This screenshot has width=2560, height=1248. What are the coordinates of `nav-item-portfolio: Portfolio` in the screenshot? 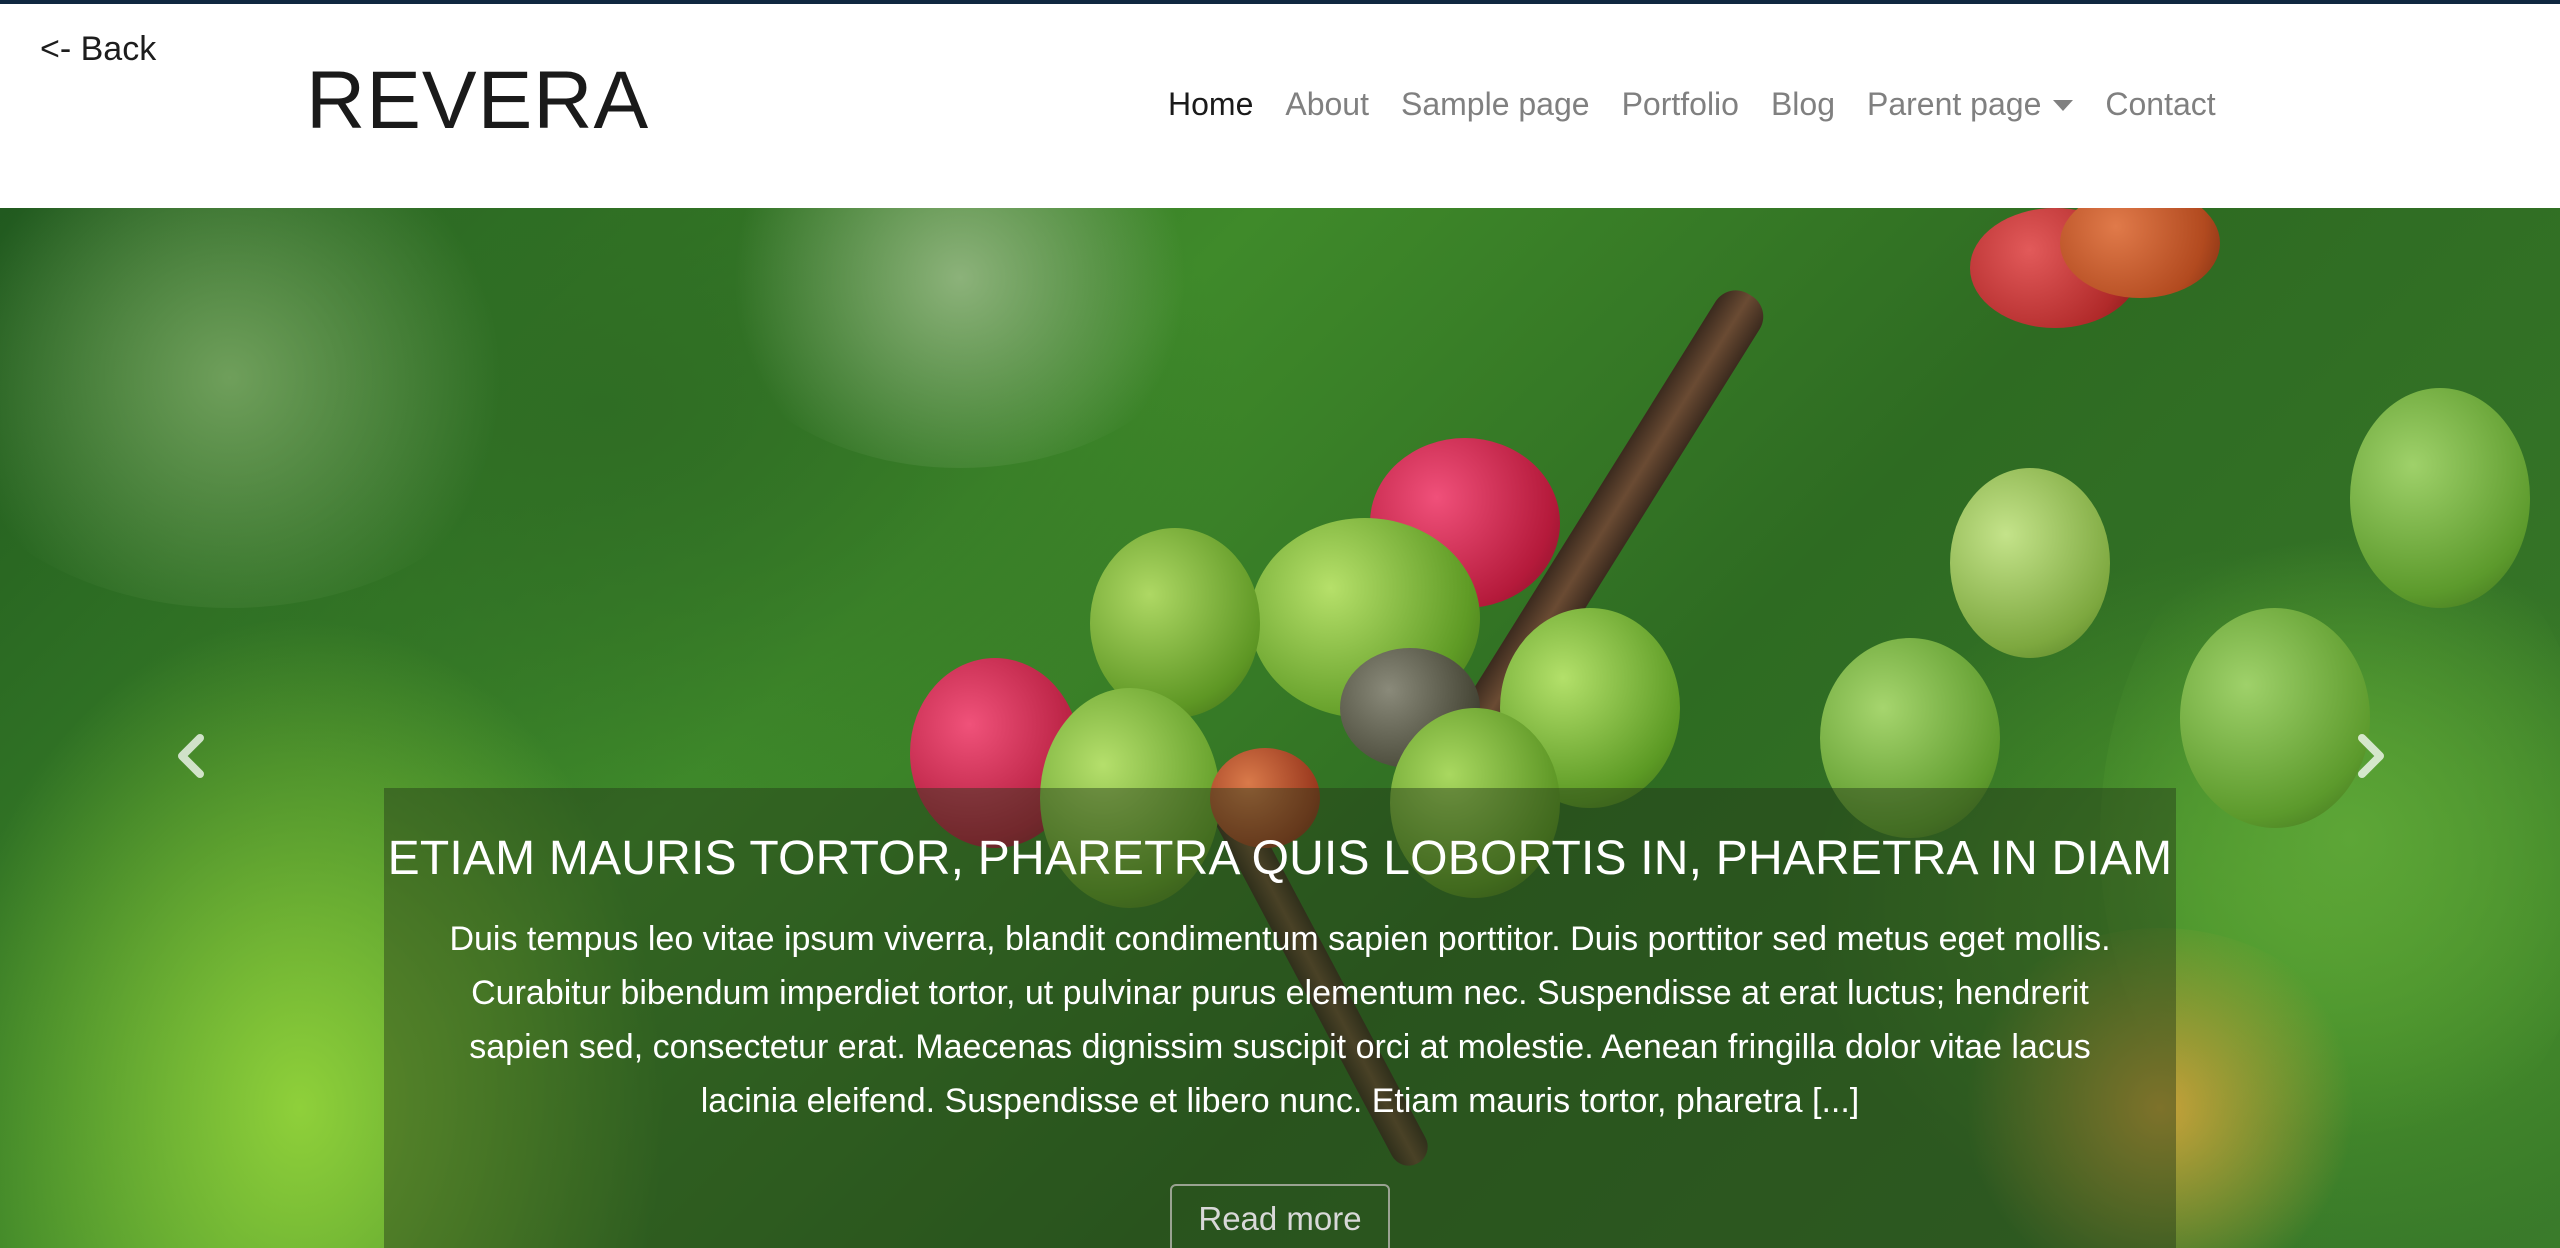 It's located at (1680, 104).